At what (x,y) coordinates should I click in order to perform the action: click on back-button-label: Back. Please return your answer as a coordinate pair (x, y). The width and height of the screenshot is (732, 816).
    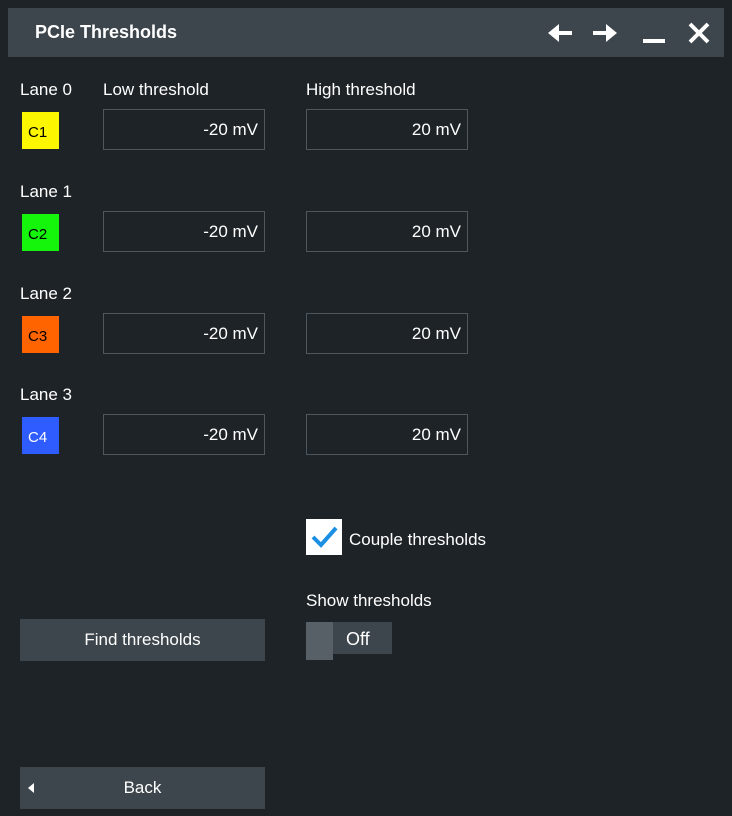
    Looking at the image, I should click on (142, 787).